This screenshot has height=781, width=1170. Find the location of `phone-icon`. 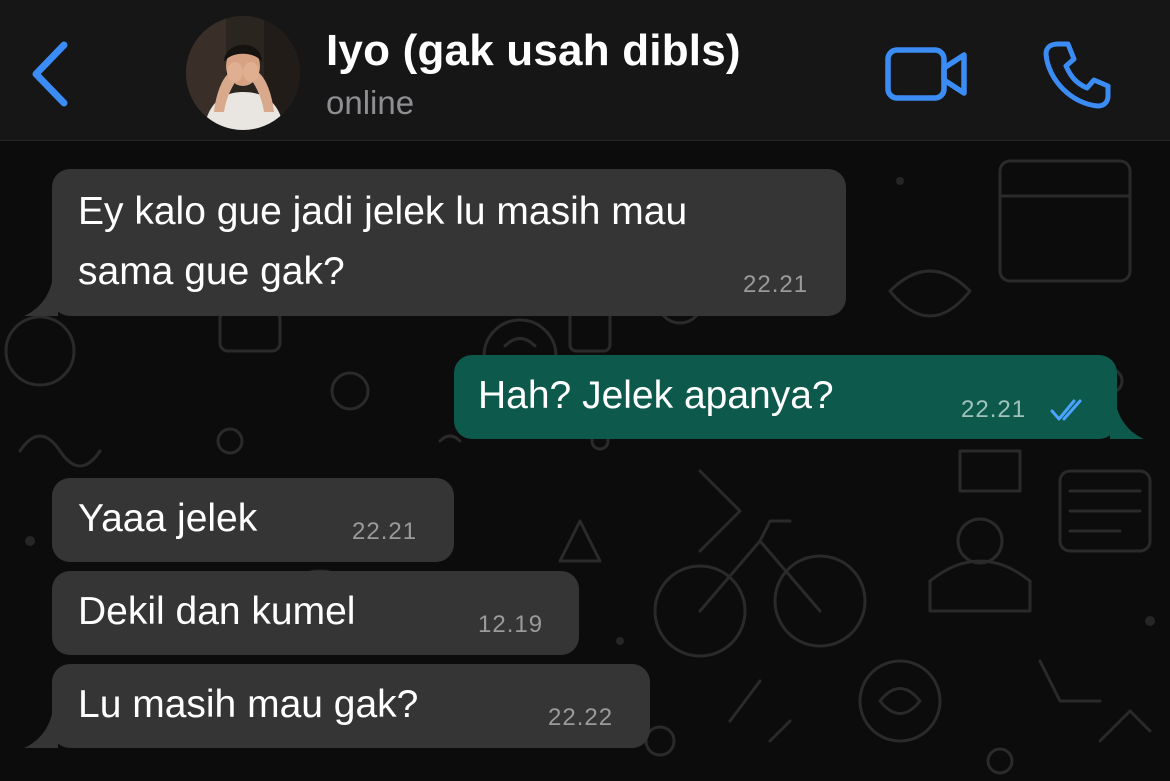

phone-icon is located at coordinates (1077, 75).